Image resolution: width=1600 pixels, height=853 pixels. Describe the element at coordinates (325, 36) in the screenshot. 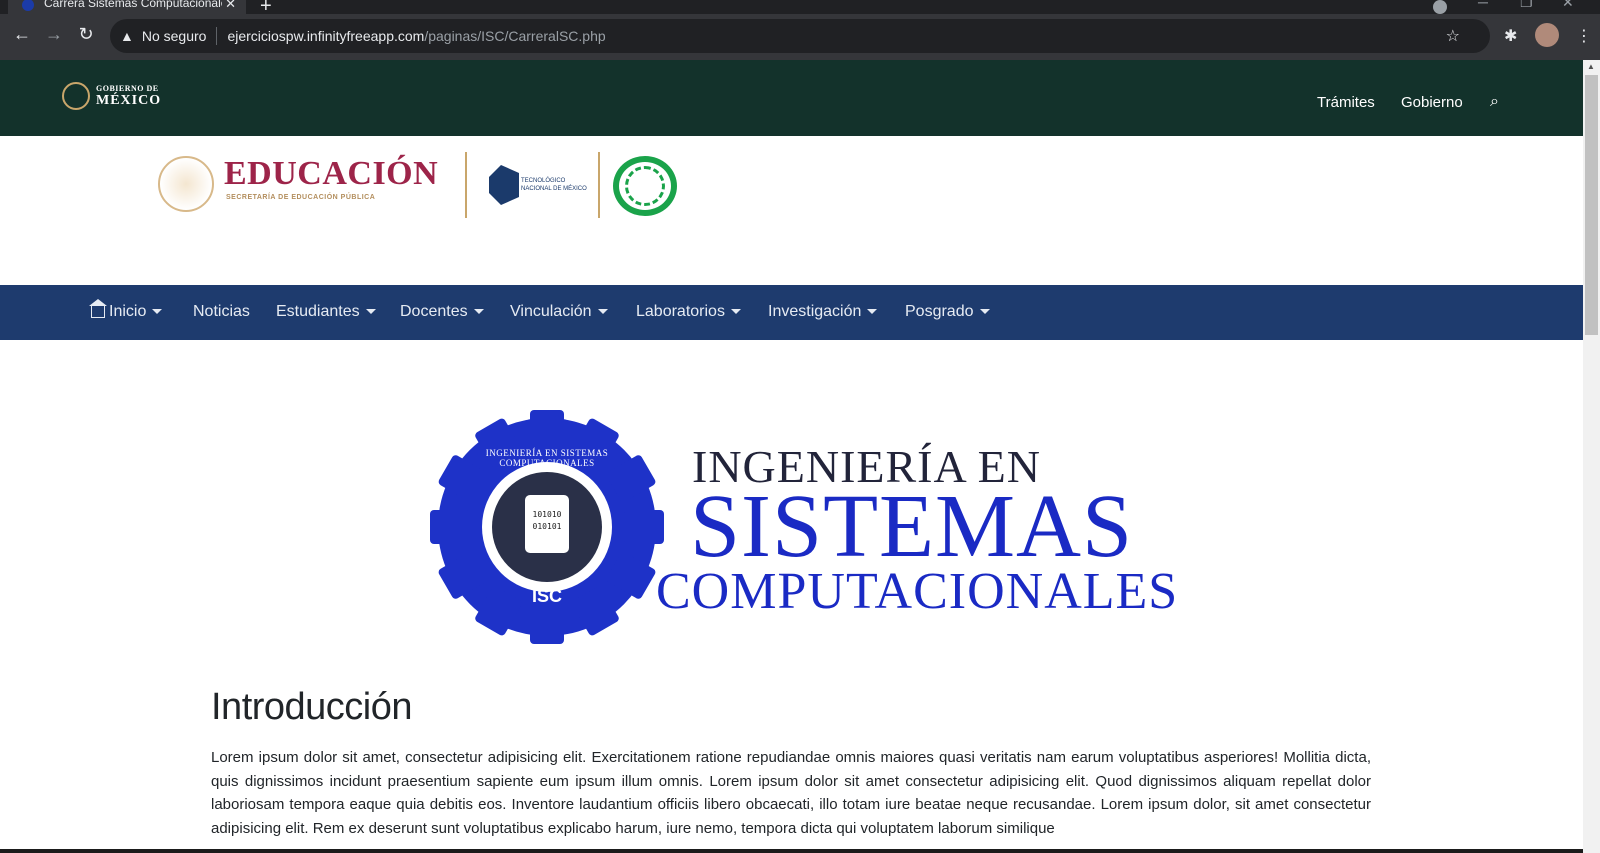

I see `url-host: ejerciciospw.infinityfreeapp.com` at that location.